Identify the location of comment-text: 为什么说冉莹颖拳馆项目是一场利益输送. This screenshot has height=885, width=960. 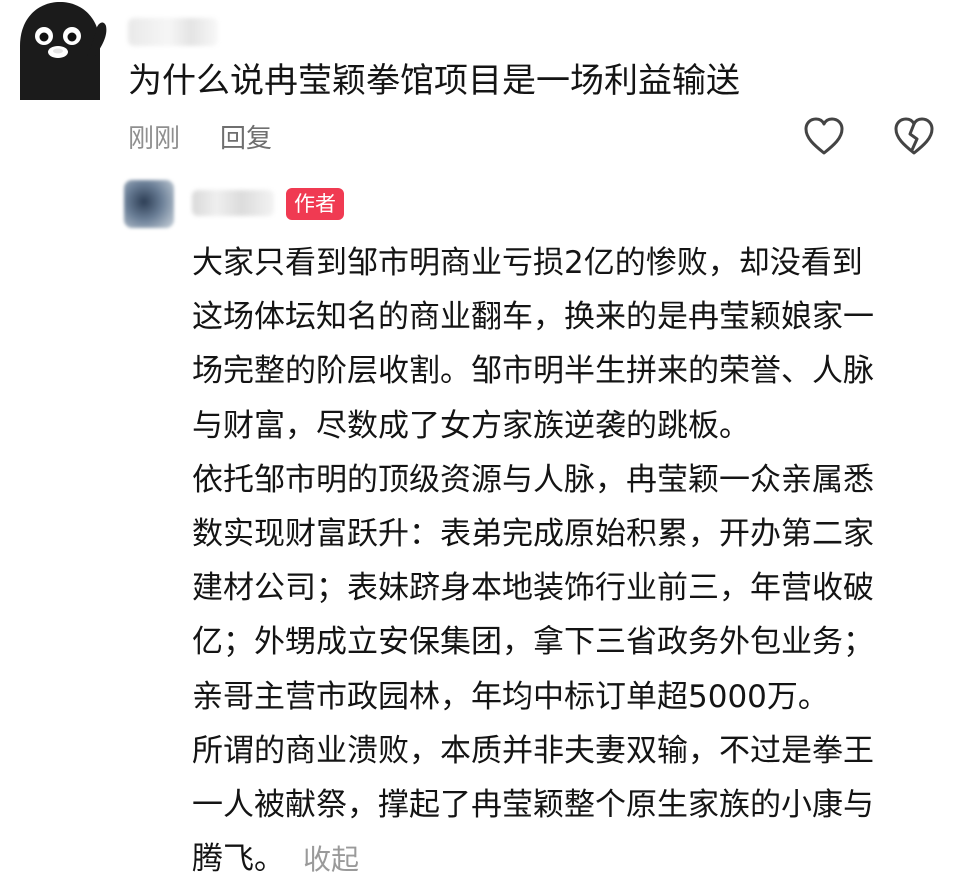
(434, 81).